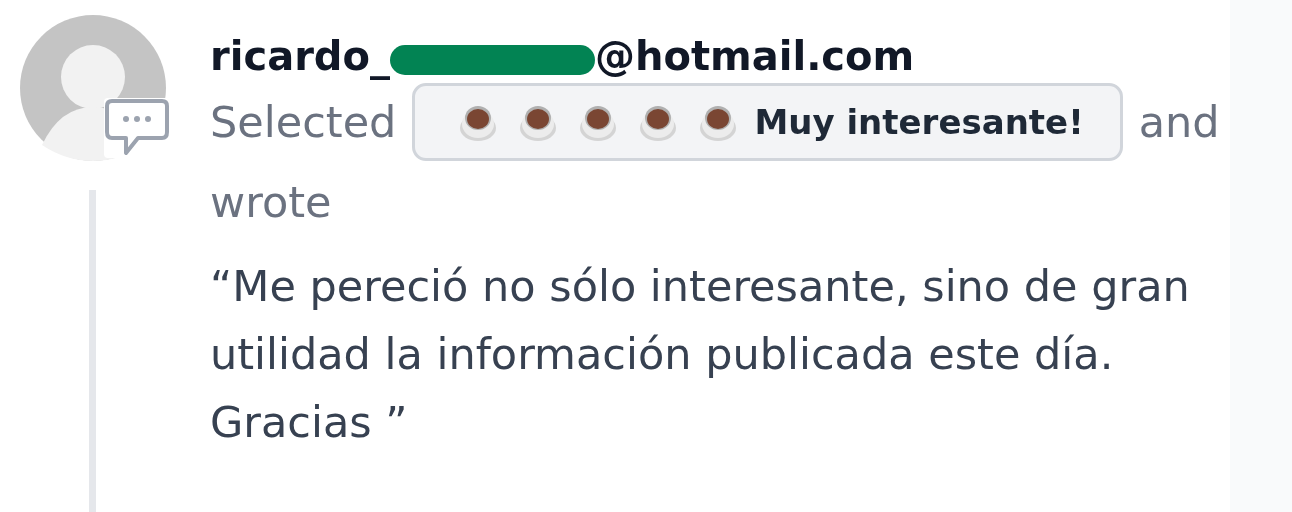 The image size is (1292, 512). Describe the element at coordinates (1179, 122) in the screenshot. I see `and-label: and` at that location.